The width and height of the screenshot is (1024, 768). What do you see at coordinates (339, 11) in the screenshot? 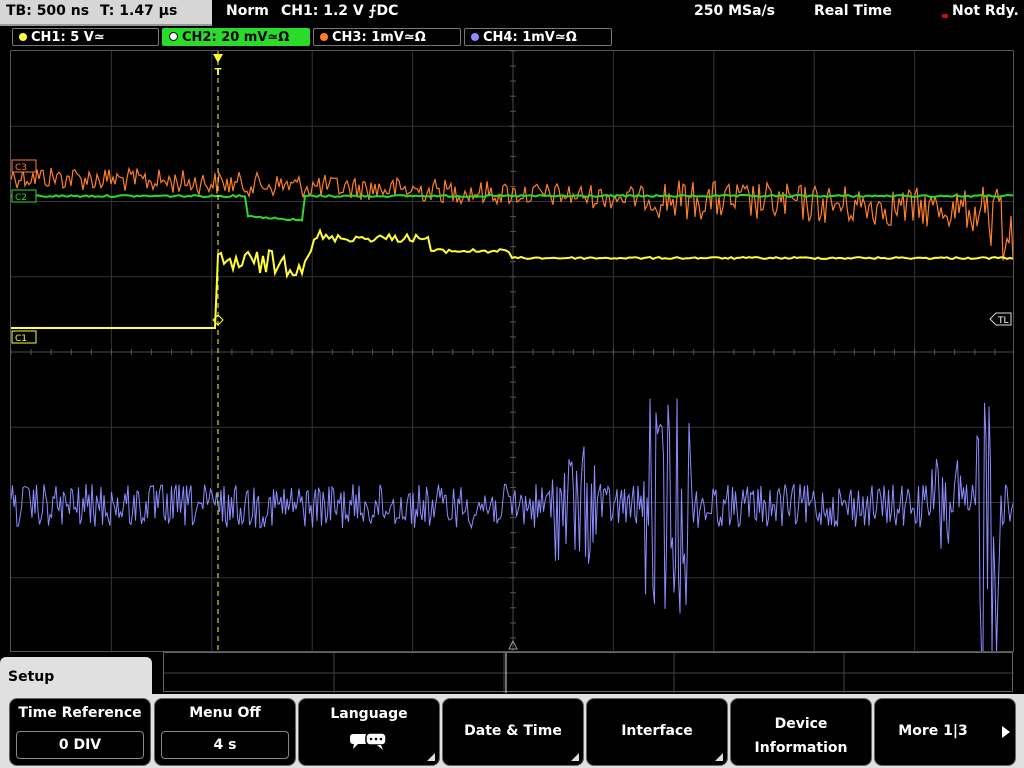
I see `trigger-setting: CH1: 1.2 V ⨍DC` at bounding box center [339, 11].